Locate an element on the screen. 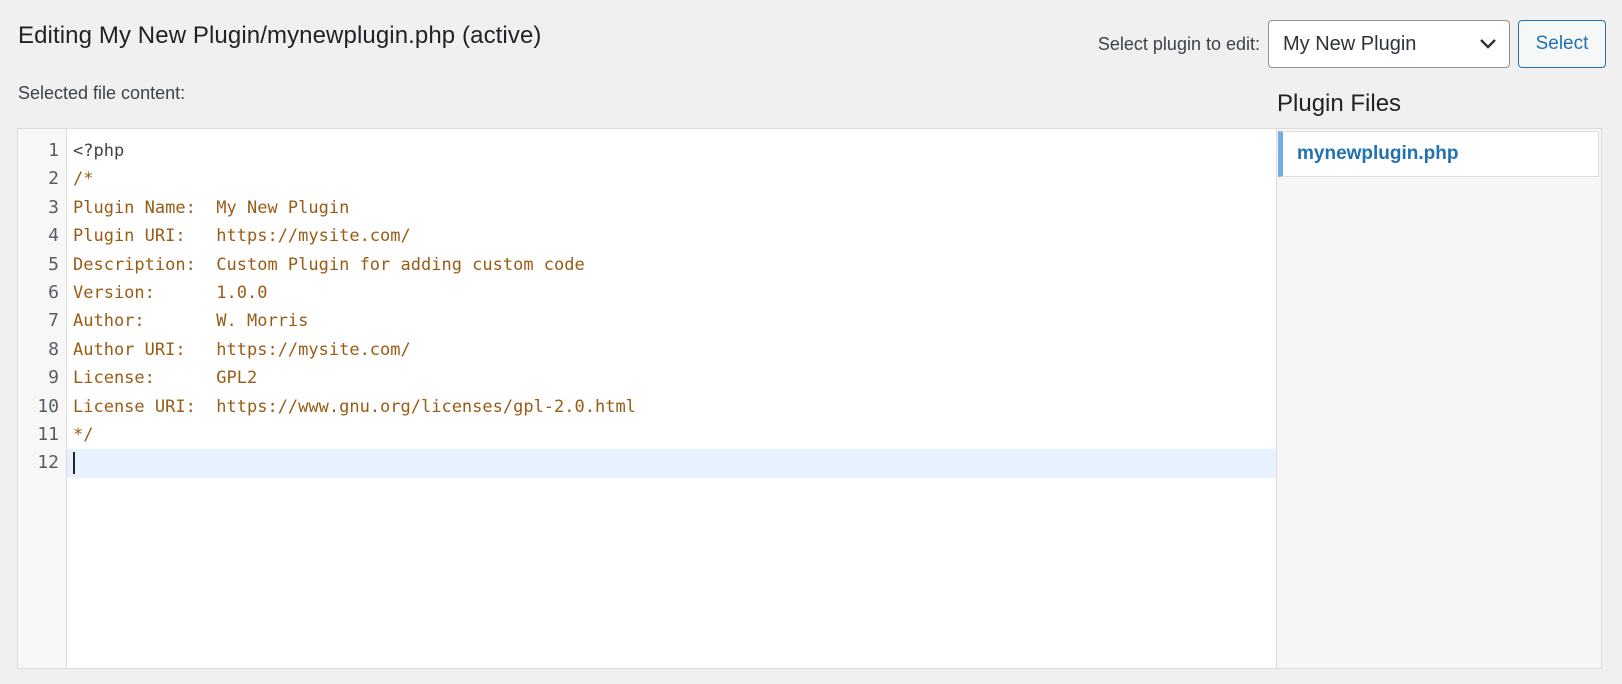  plugin-select-dropdown: My New Plugin is located at coordinates (1389, 44).